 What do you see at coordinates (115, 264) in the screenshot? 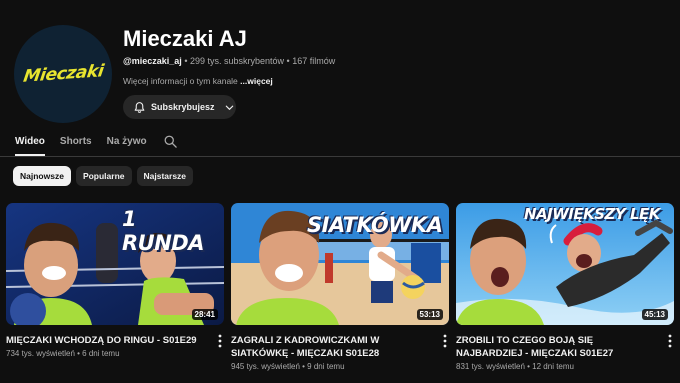
I see `video-thumbnail-1: 1 RUNDA 28:41` at bounding box center [115, 264].